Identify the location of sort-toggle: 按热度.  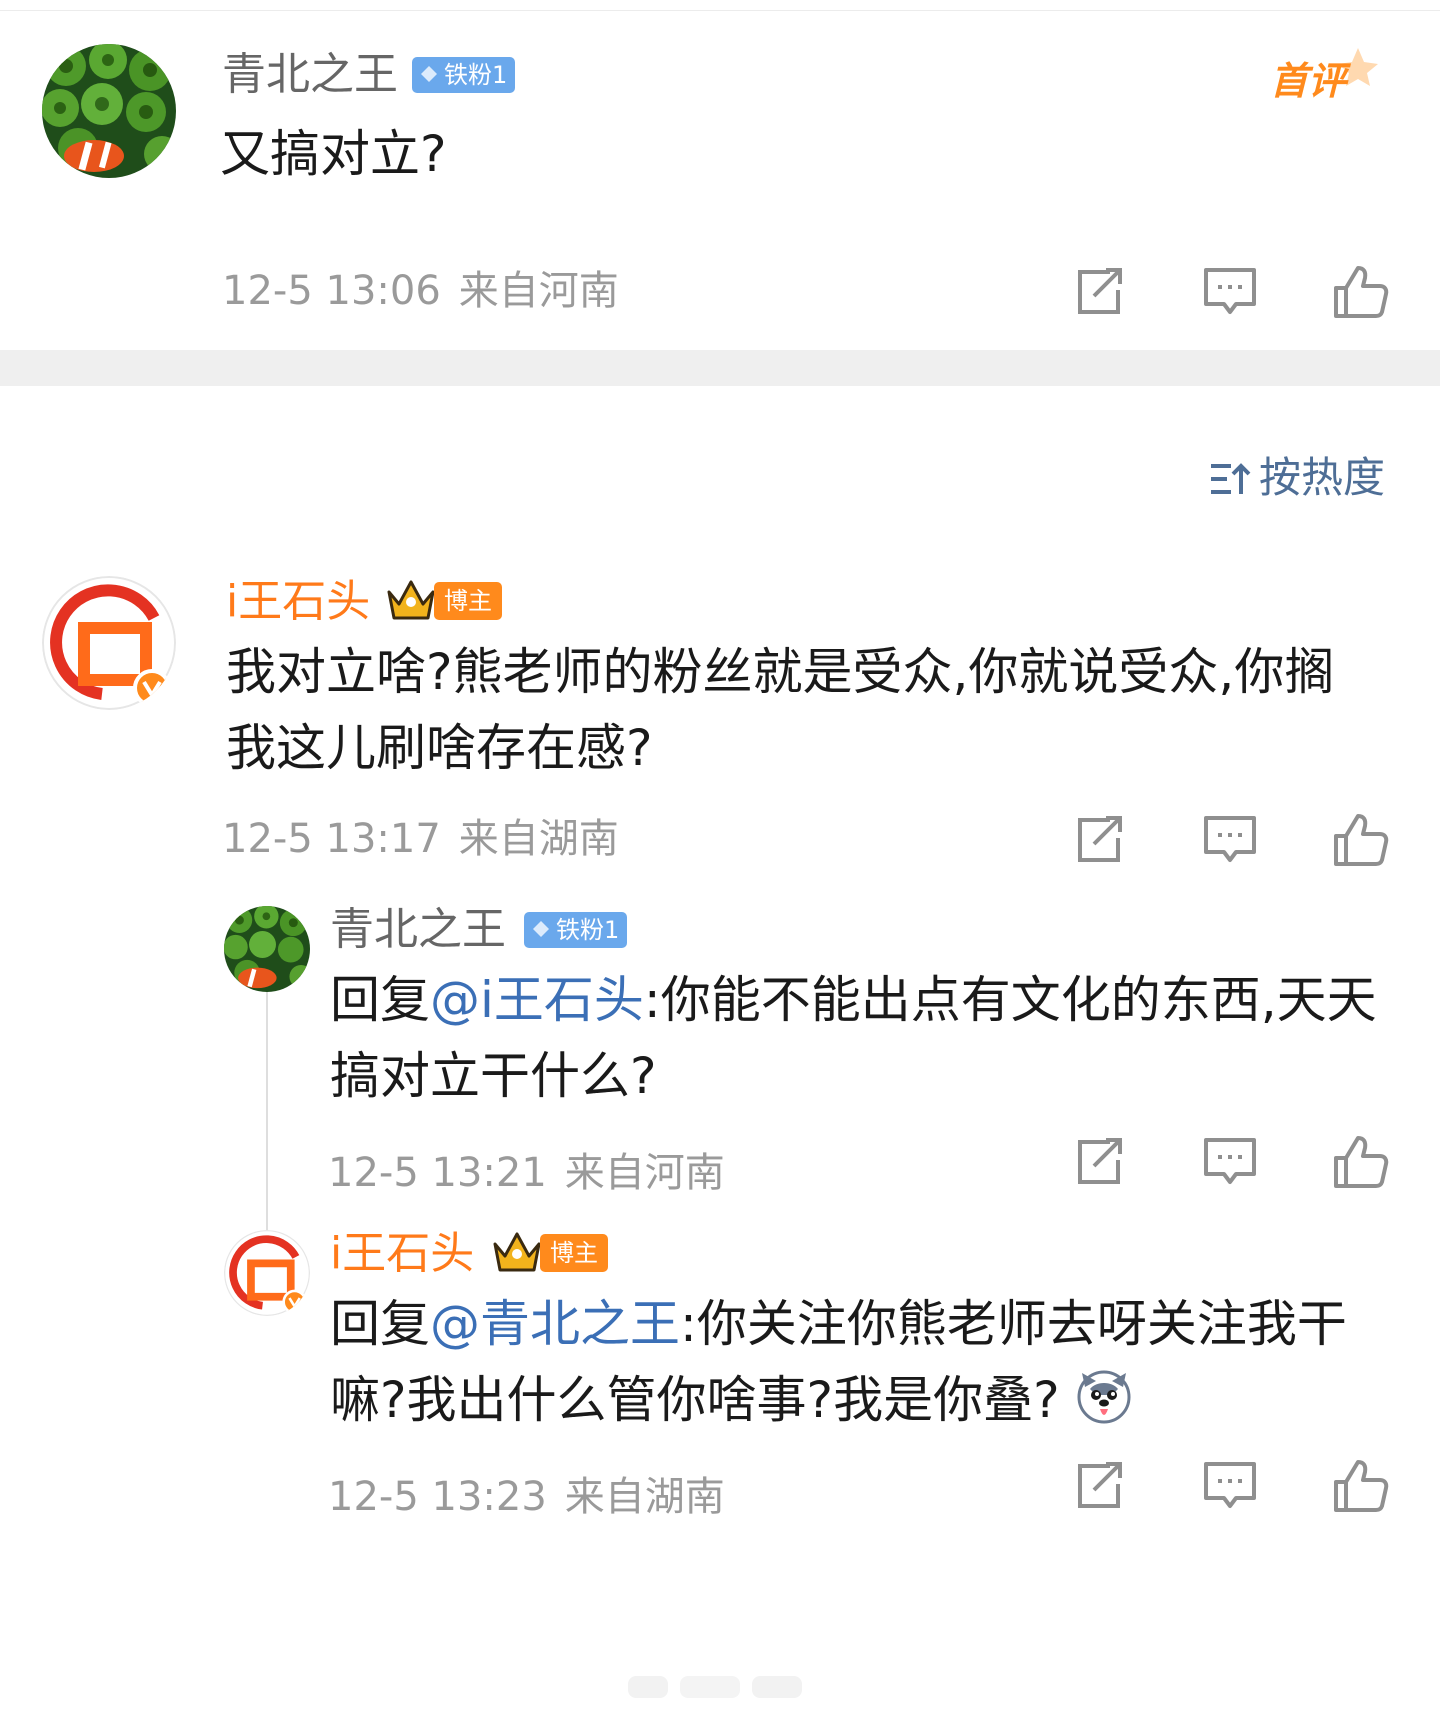
(1297, 478).